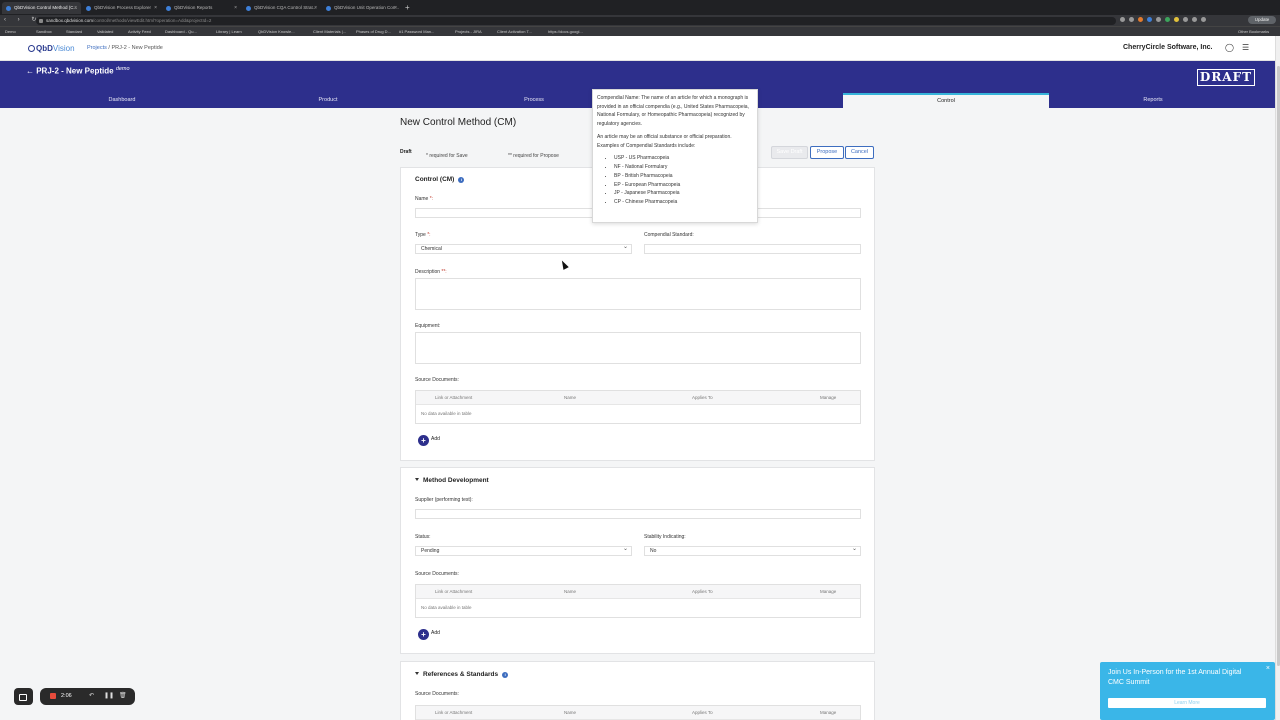 The width and height of the screenshot is (1280, 720). Describe the element at coordinates (1262, 20) in the screenshot. I see `browser-update-button: Update` at that location.